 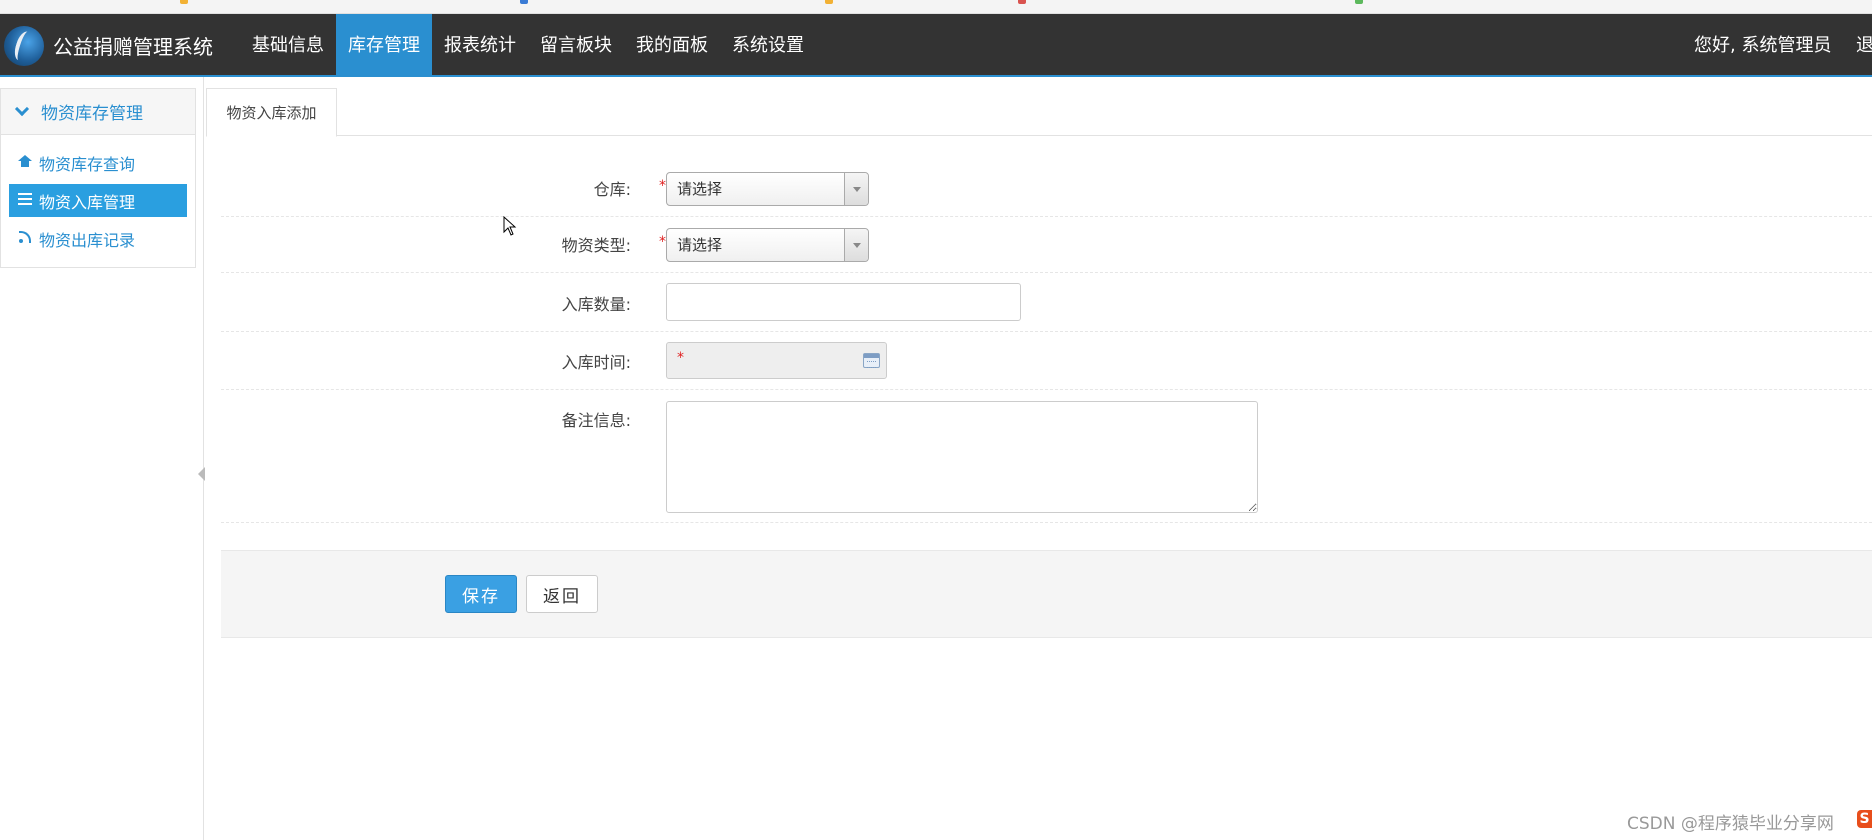 What do you see at coordinates (1046, 594) in the screenshot?
I see `form-actions: 保存 返回` at bounding box center [1046, 594].